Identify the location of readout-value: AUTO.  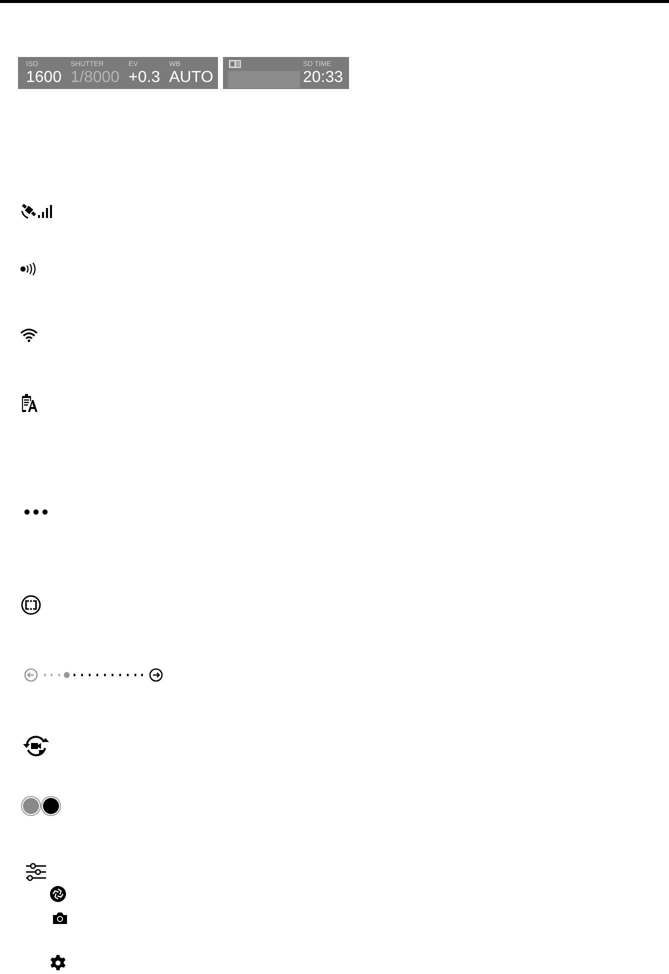
(191, 78).